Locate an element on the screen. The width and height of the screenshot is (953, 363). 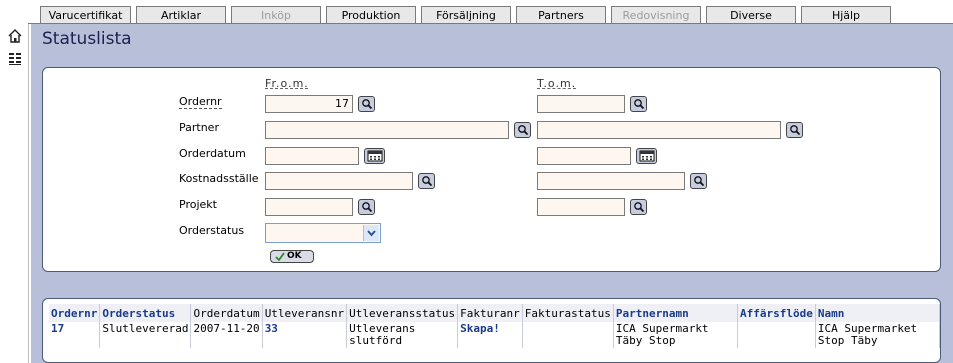
orderdatum-to-calendar-button is located at coordinates (646, 156).